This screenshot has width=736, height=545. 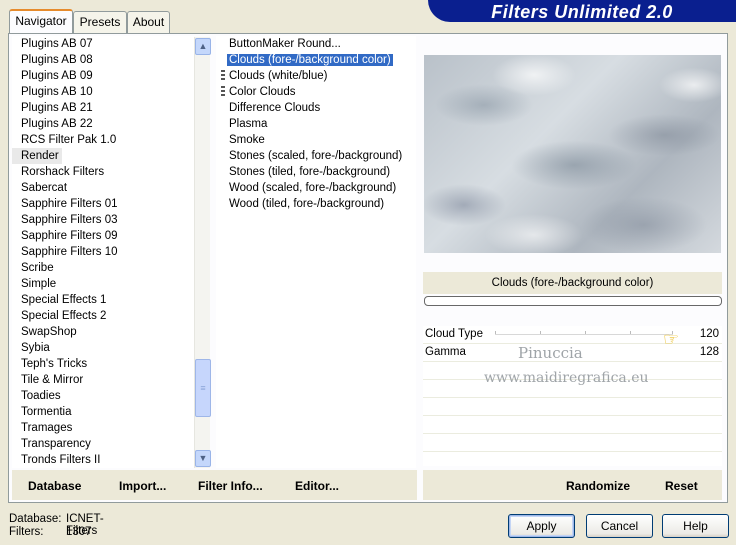 What do you see at coordinates (316, 124) in the screenshot?
I see `filter-list-item: Plasma` at bounding box center [316, 124].